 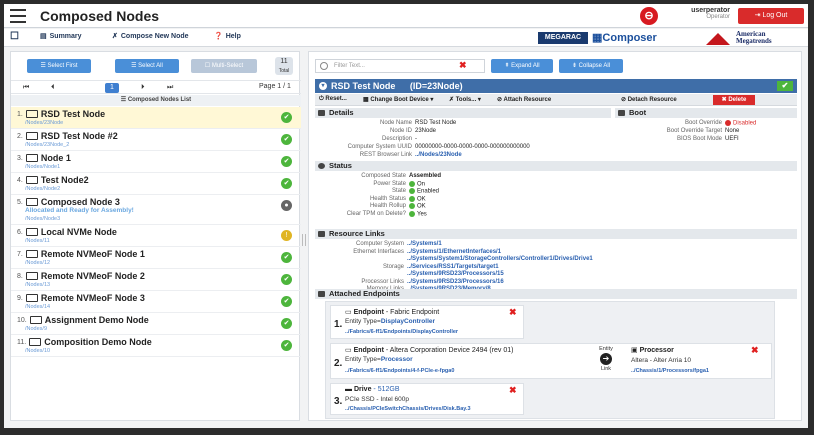 What do you see at coordinates (36, 329) in the screenshot?
I see `node-path: /Nodes/9` at bounding box center [36, 329].